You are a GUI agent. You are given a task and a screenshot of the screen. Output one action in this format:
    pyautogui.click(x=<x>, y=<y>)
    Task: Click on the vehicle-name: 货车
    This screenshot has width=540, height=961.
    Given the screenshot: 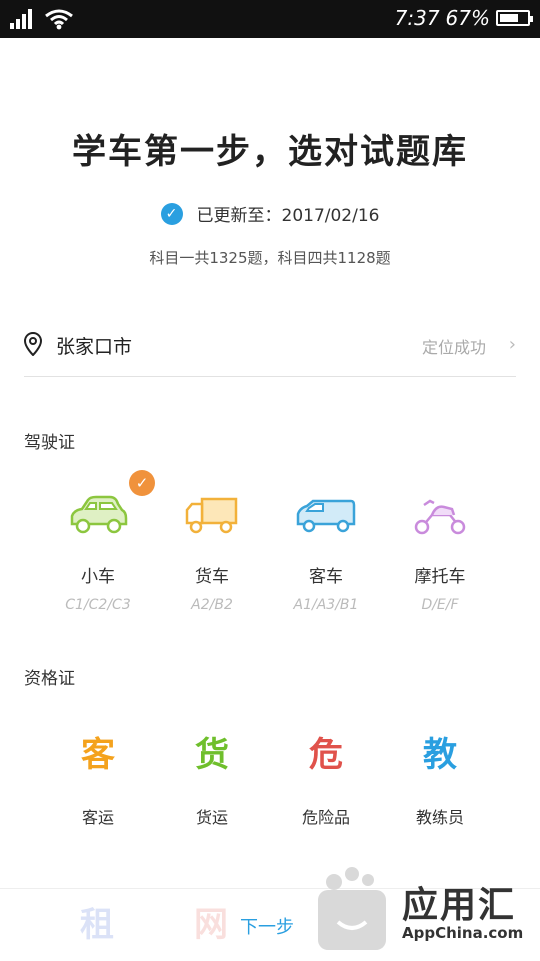 What is the action you would take?
    pyautogui.click(x=212, y=577)
    